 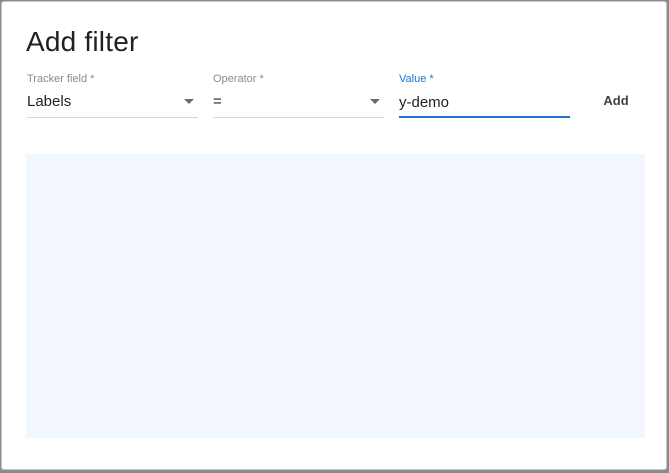 What do you see at coordinates (298, 117) in the screenshot?
I see `operator-underline` at bounding box center [298, 117].